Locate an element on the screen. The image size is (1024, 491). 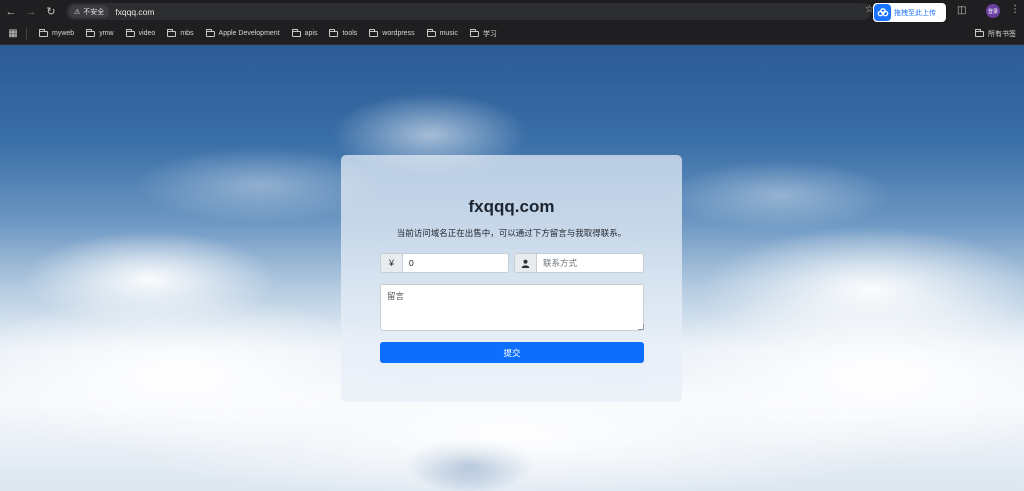
bookmark-label: video is located at coordinates (147, 33).